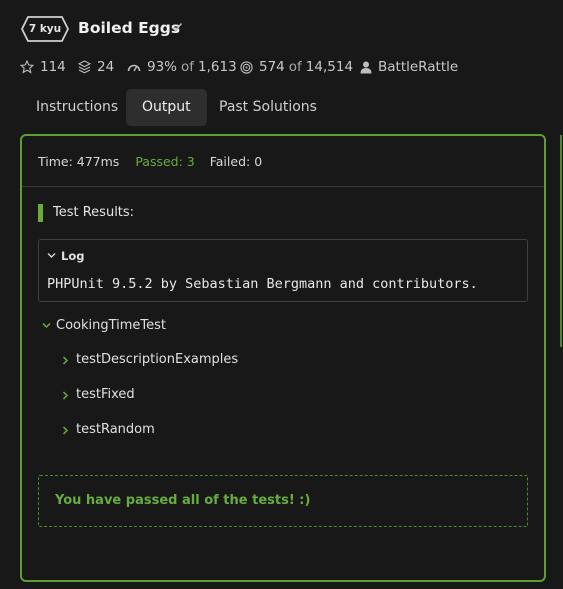 The height and width of the screenshot is (589, 563). Describe the element at coordinates (283, 186) in the screenshot. I see `summary-divider` at that location.